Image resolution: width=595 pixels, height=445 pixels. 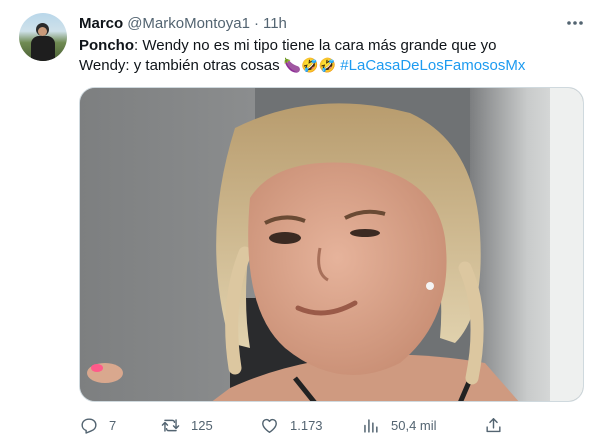 What do you see at coordinates (414, 425) in the screenshot?
I see `views-count: 50,4 mil` at bounding box center [414, 425].